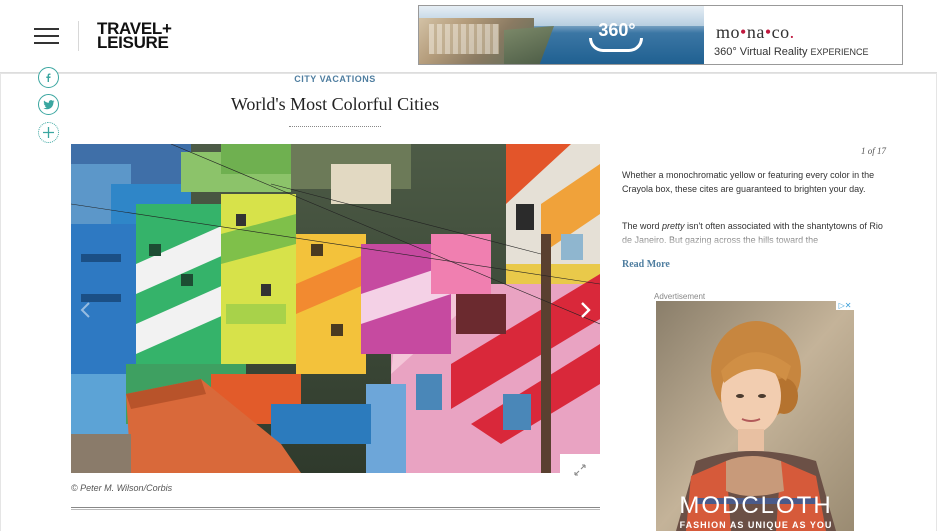 Image resolution: width=937 pixels, height=531 pixels. What do you see at coordinates (646, 264) in the screenshot?
I see `read-more-link: Read More` at bounding box center [646, 264].